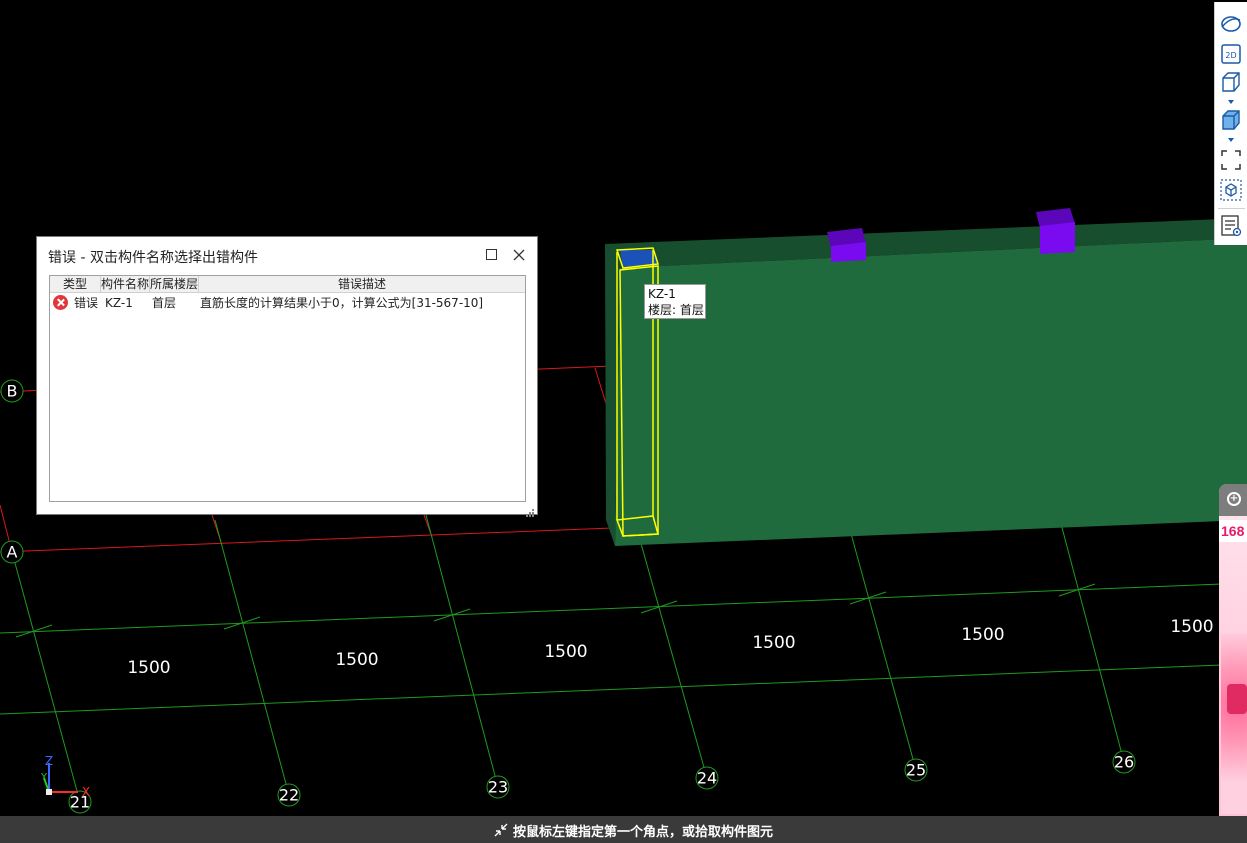 The image size is (1247, 843). Describe the element at coordinates (501, 830) in the screenshot. I see `pick-cursor-icon` at that location.